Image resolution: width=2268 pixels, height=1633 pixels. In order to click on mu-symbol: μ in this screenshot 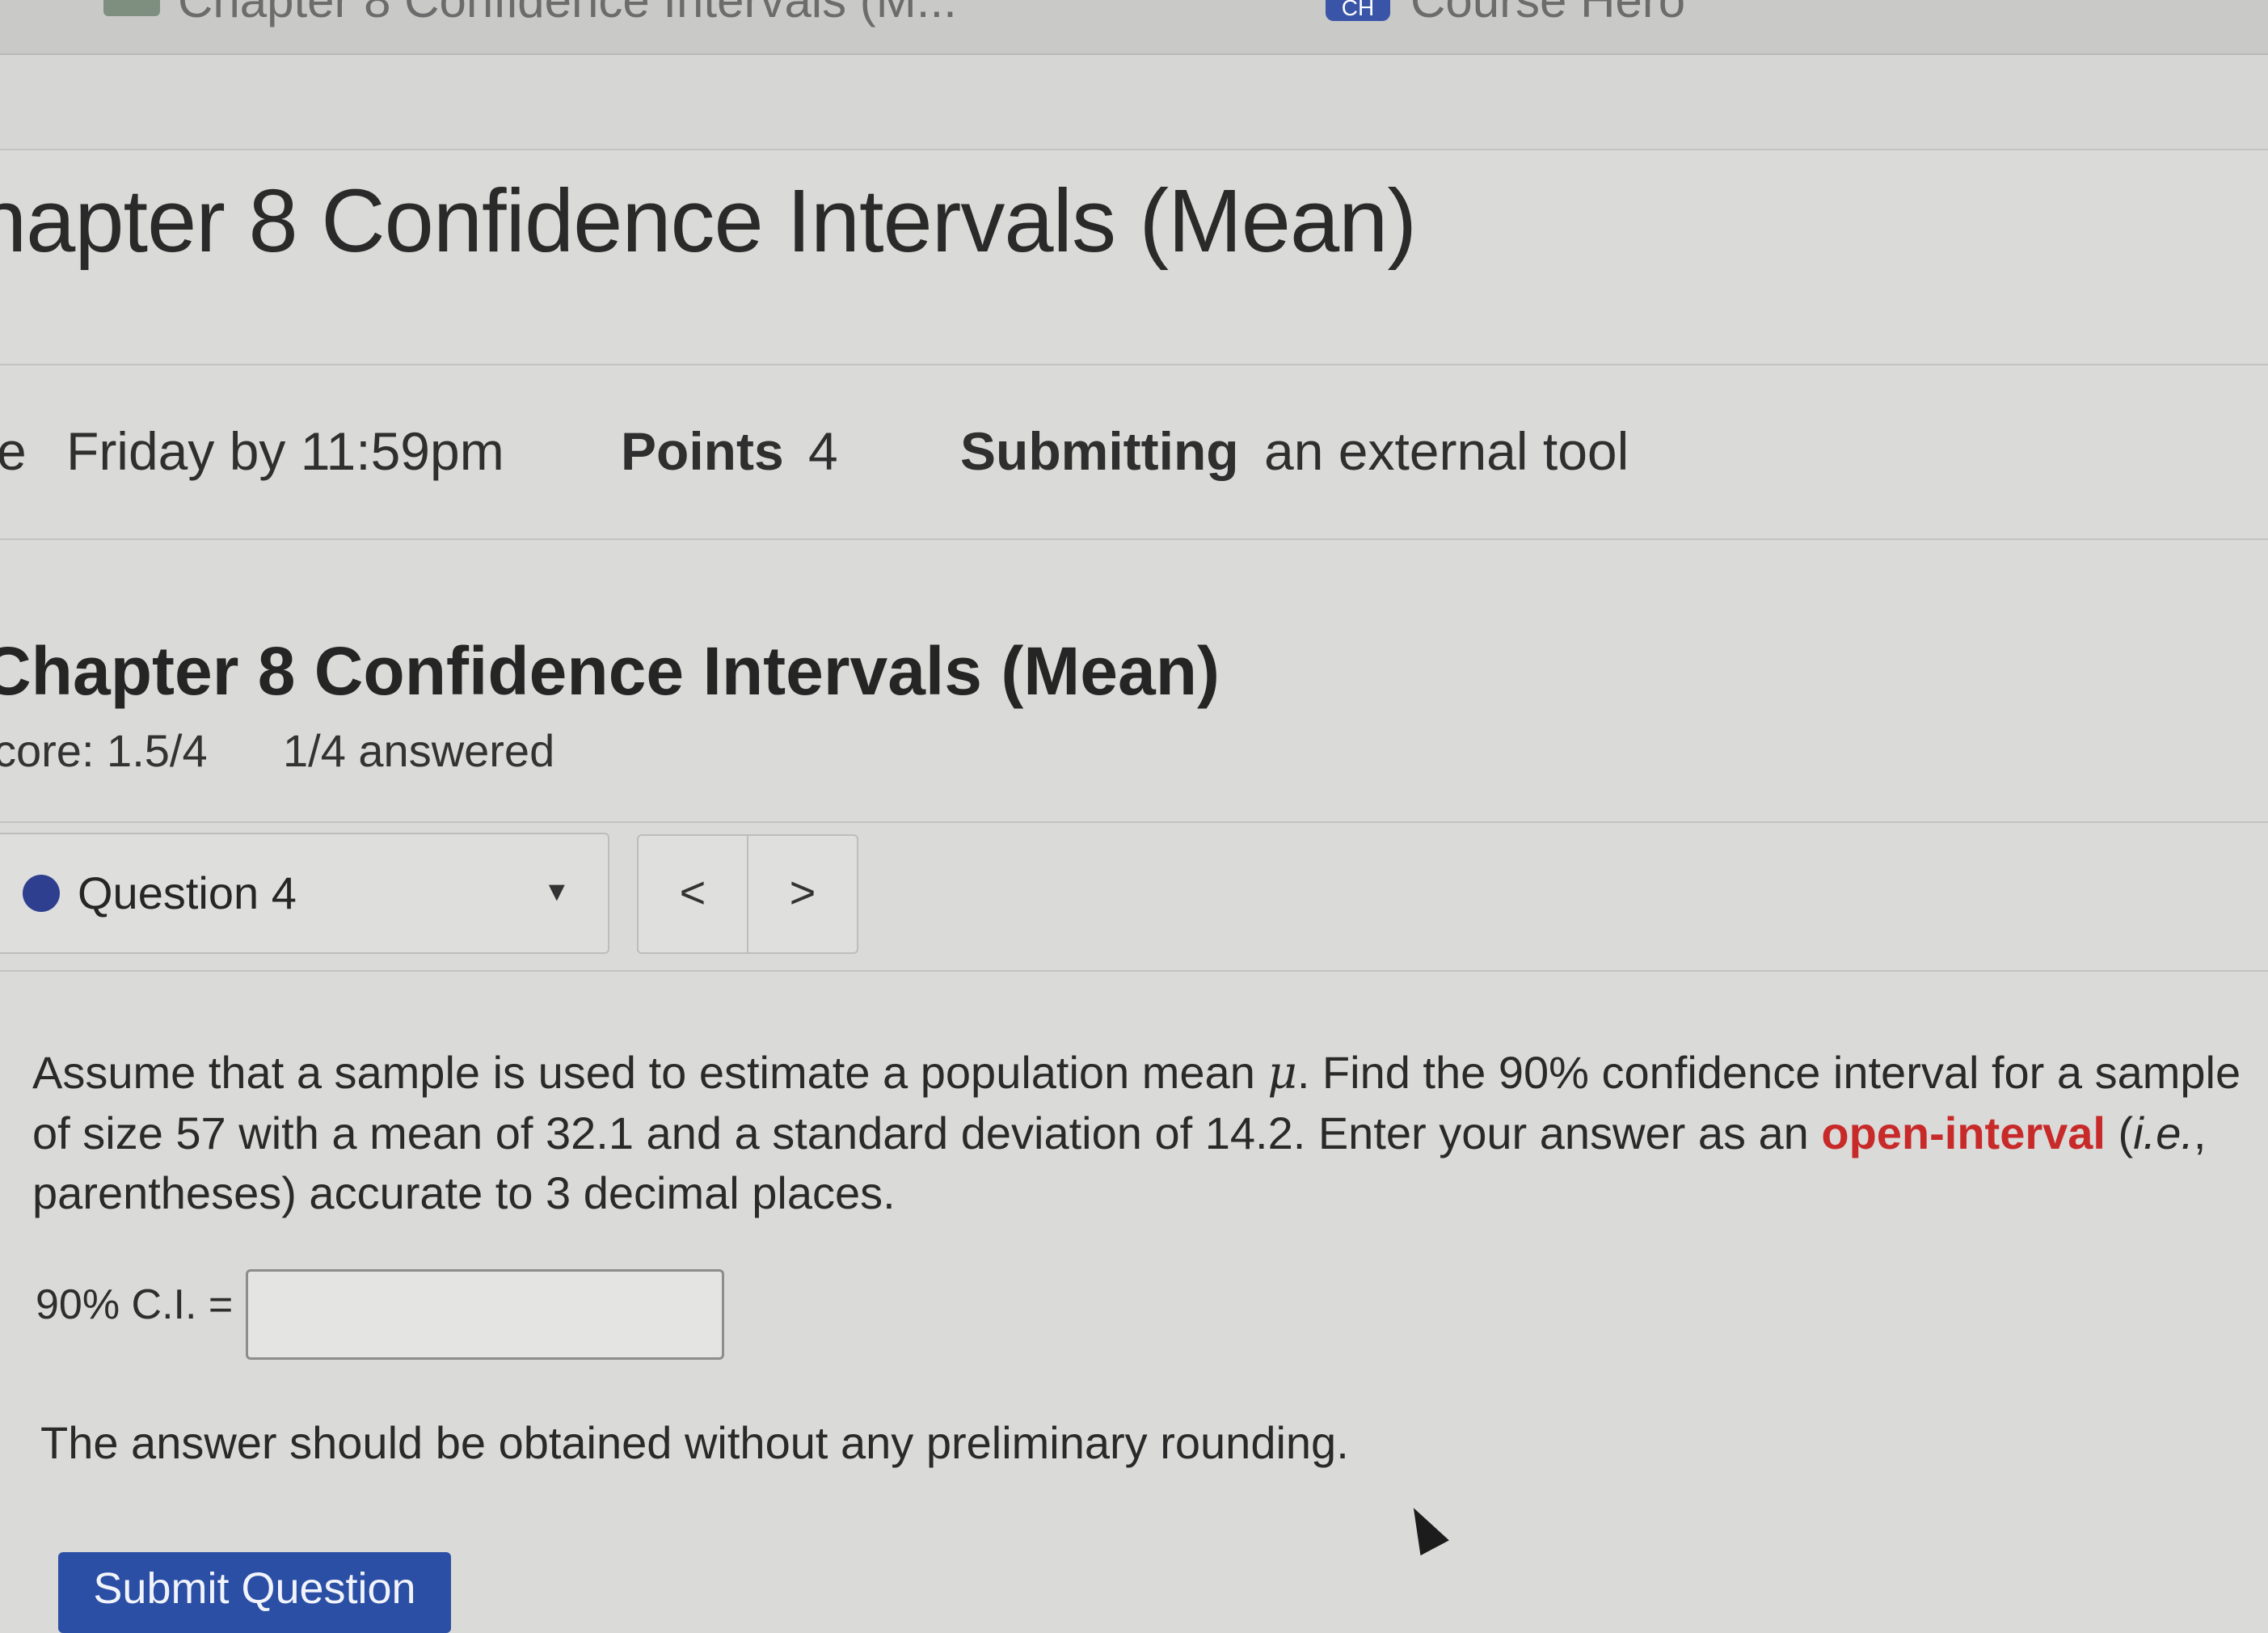, I will do `click(1282, 1073)`.